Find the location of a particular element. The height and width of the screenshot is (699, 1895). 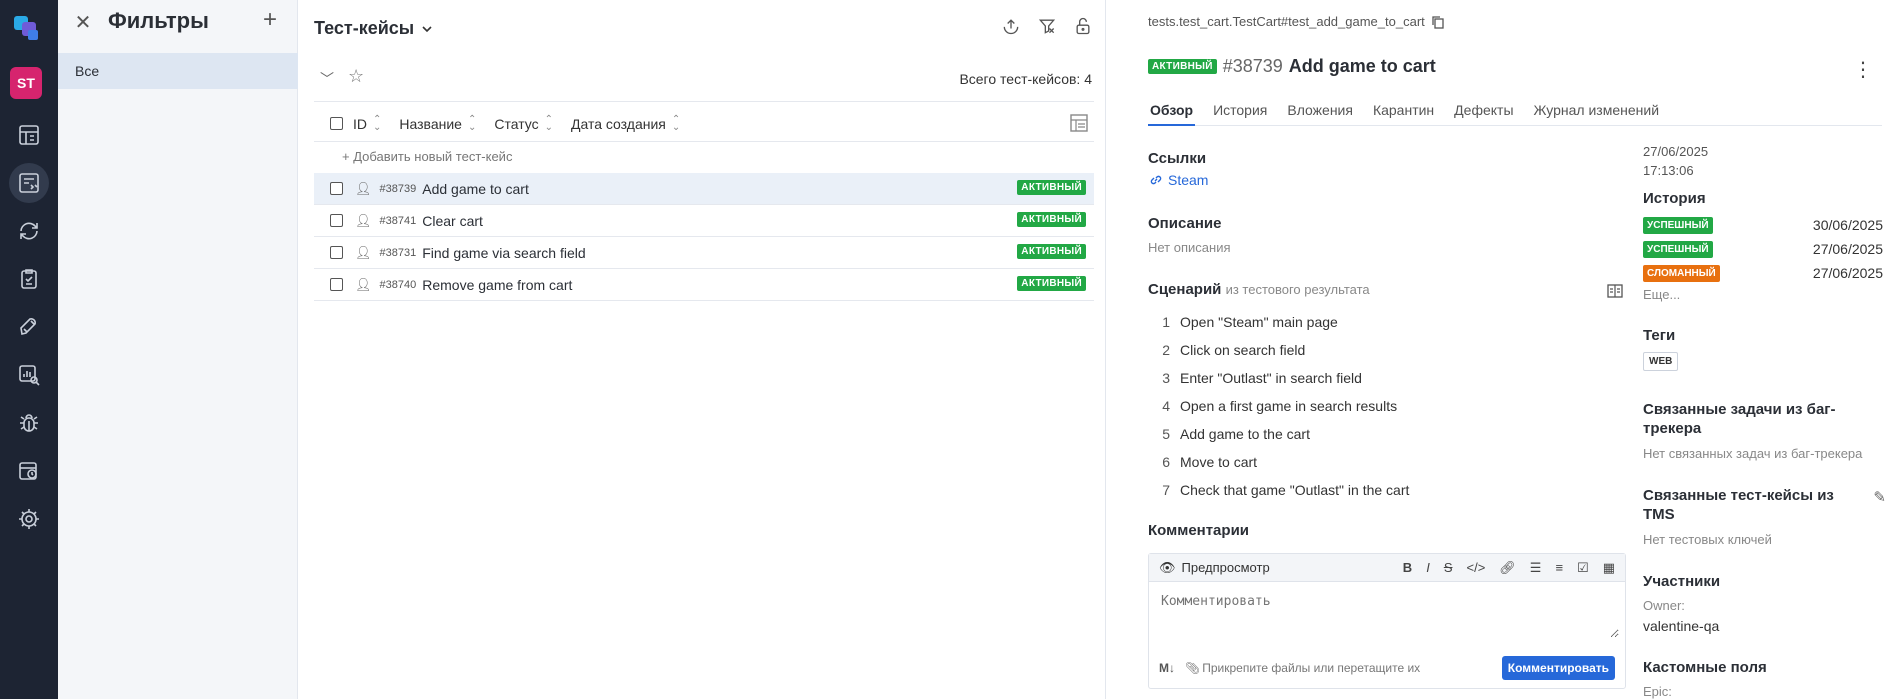

row-name: Find game via search field is located at coordinates (504, 252).